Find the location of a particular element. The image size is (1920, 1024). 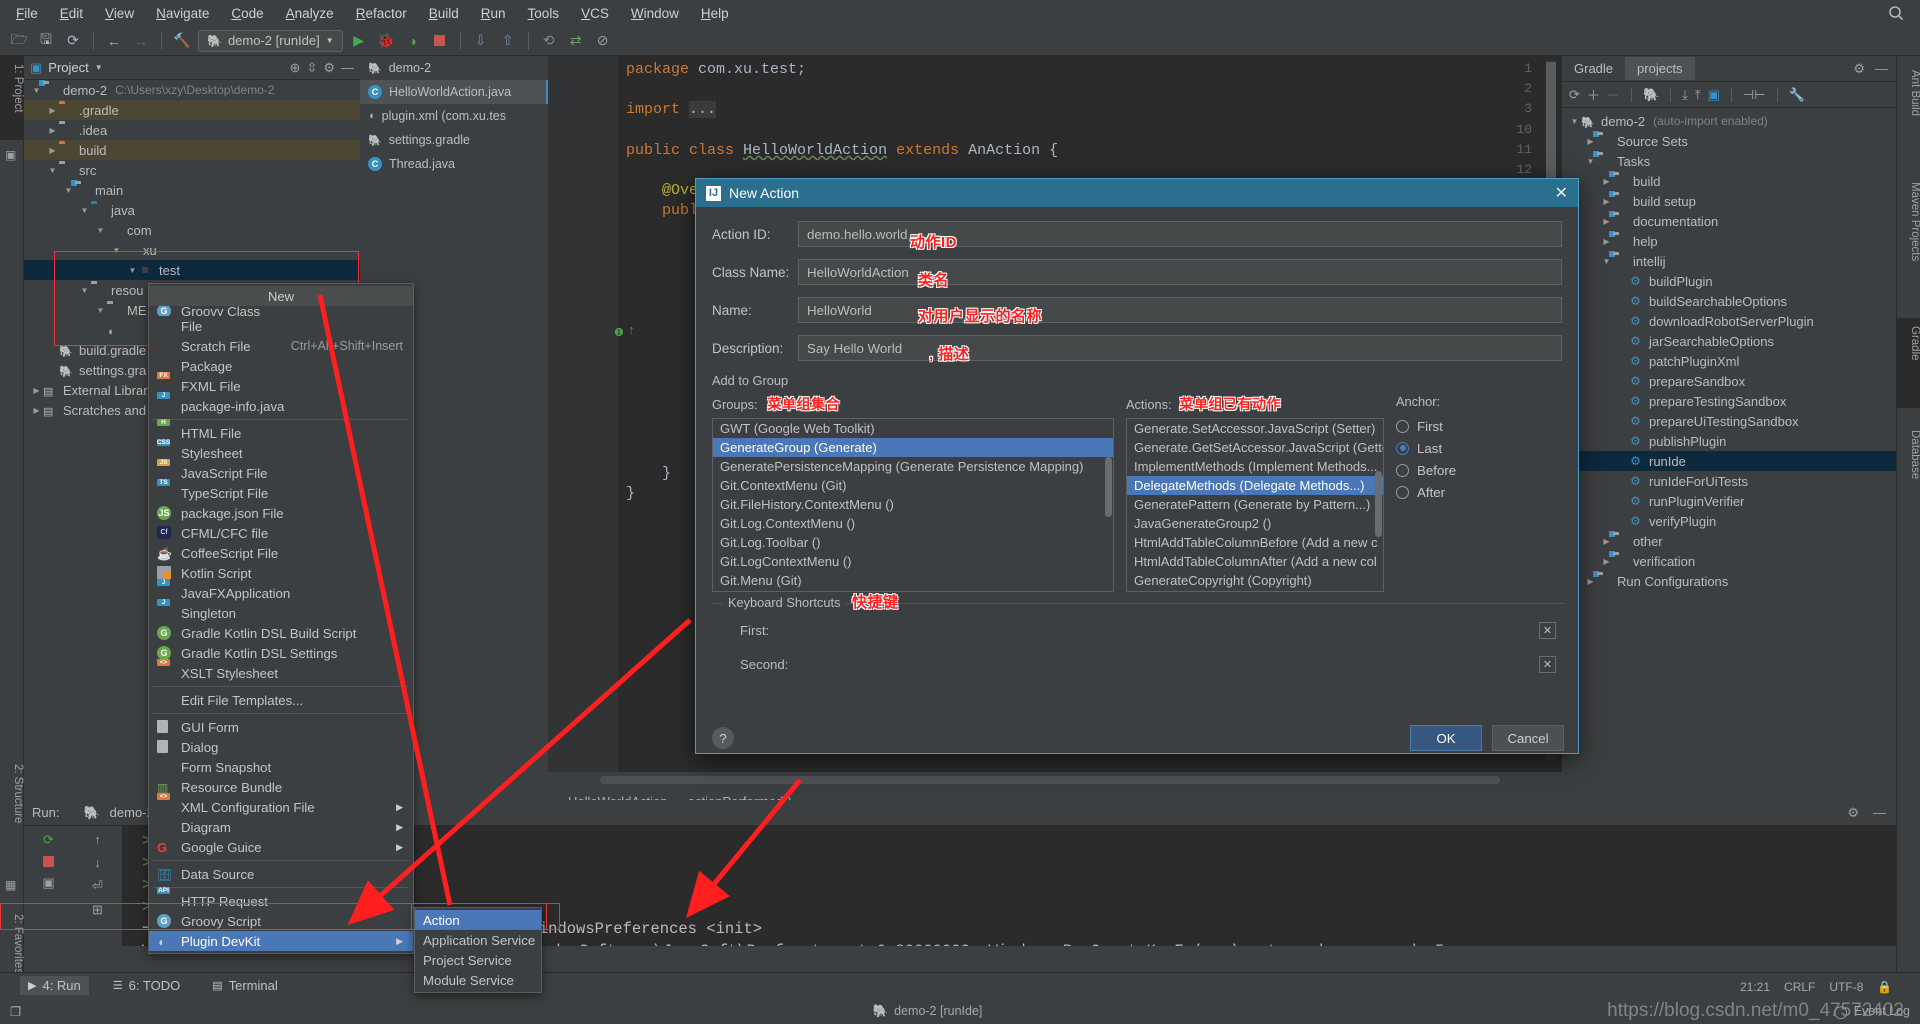

menu-item-stylesheet: CSS Stylesheet is located at coordinates (281, 451).